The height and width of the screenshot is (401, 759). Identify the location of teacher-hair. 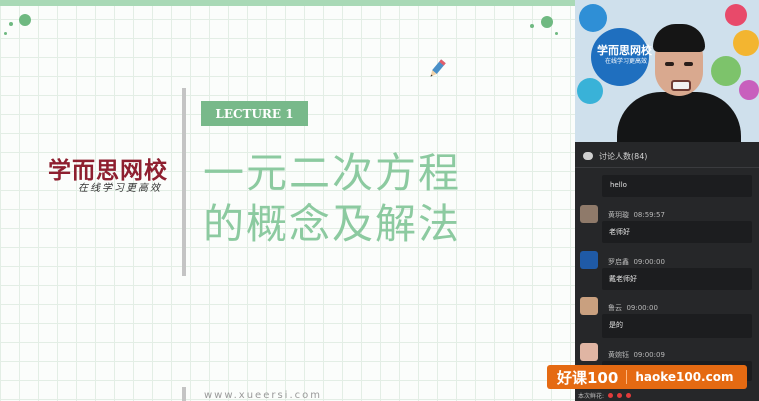
(679, 38).